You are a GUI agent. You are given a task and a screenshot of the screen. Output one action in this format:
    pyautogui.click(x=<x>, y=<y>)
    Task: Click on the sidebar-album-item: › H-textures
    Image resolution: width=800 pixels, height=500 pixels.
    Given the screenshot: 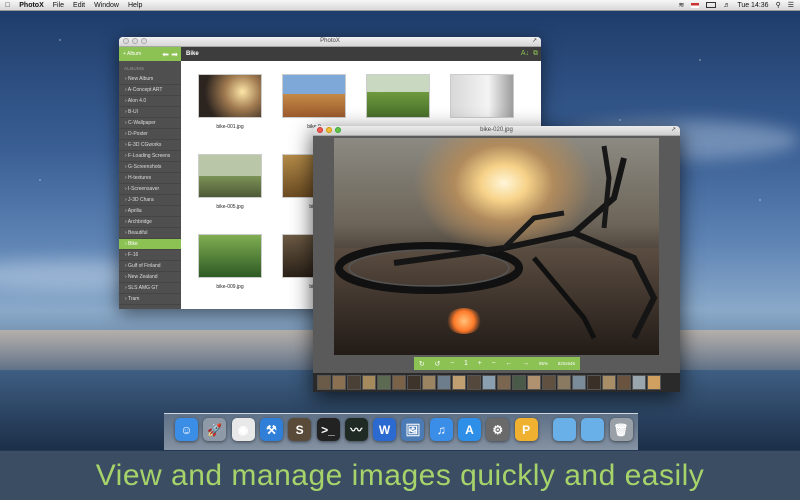 What is the action you would take?
    pyautogui.click(x=150, y=178)
    